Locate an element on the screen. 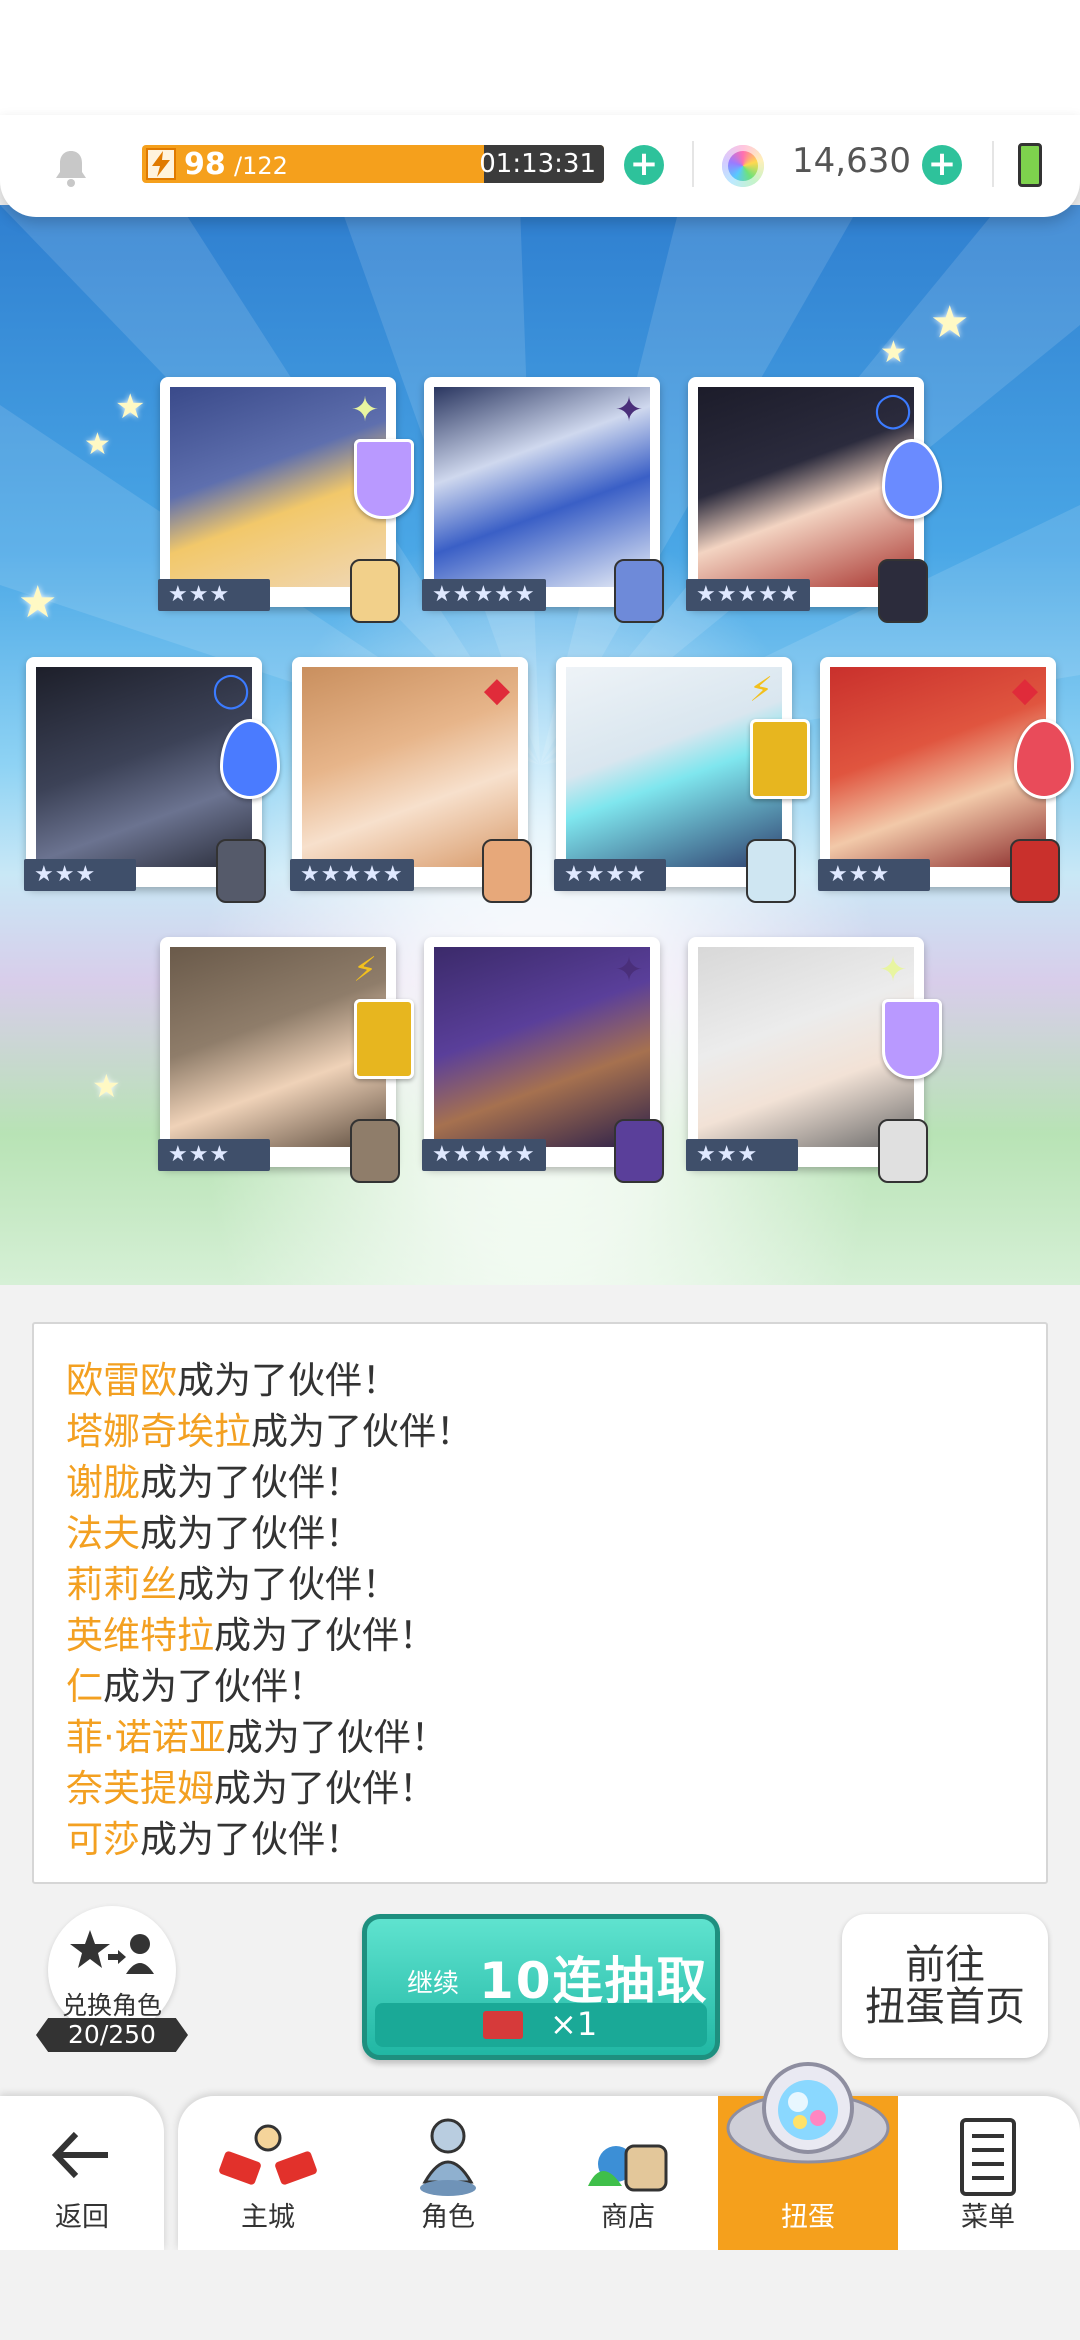 The width and height of the screenshot is (1080, 2340). log-line: 欧雷欧成为了伙伴！ is located at coordinates (232, 1377).